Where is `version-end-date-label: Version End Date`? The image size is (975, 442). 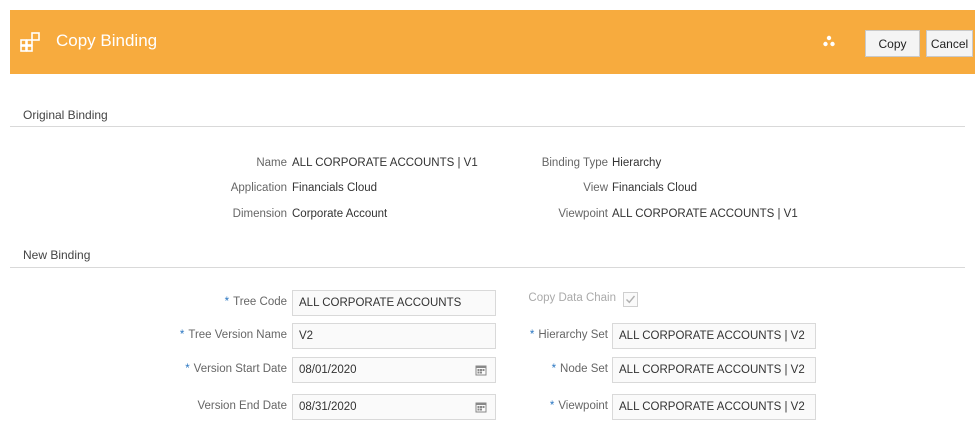
version-end-date-label: Version End Date is located at coordinates (242, 406).